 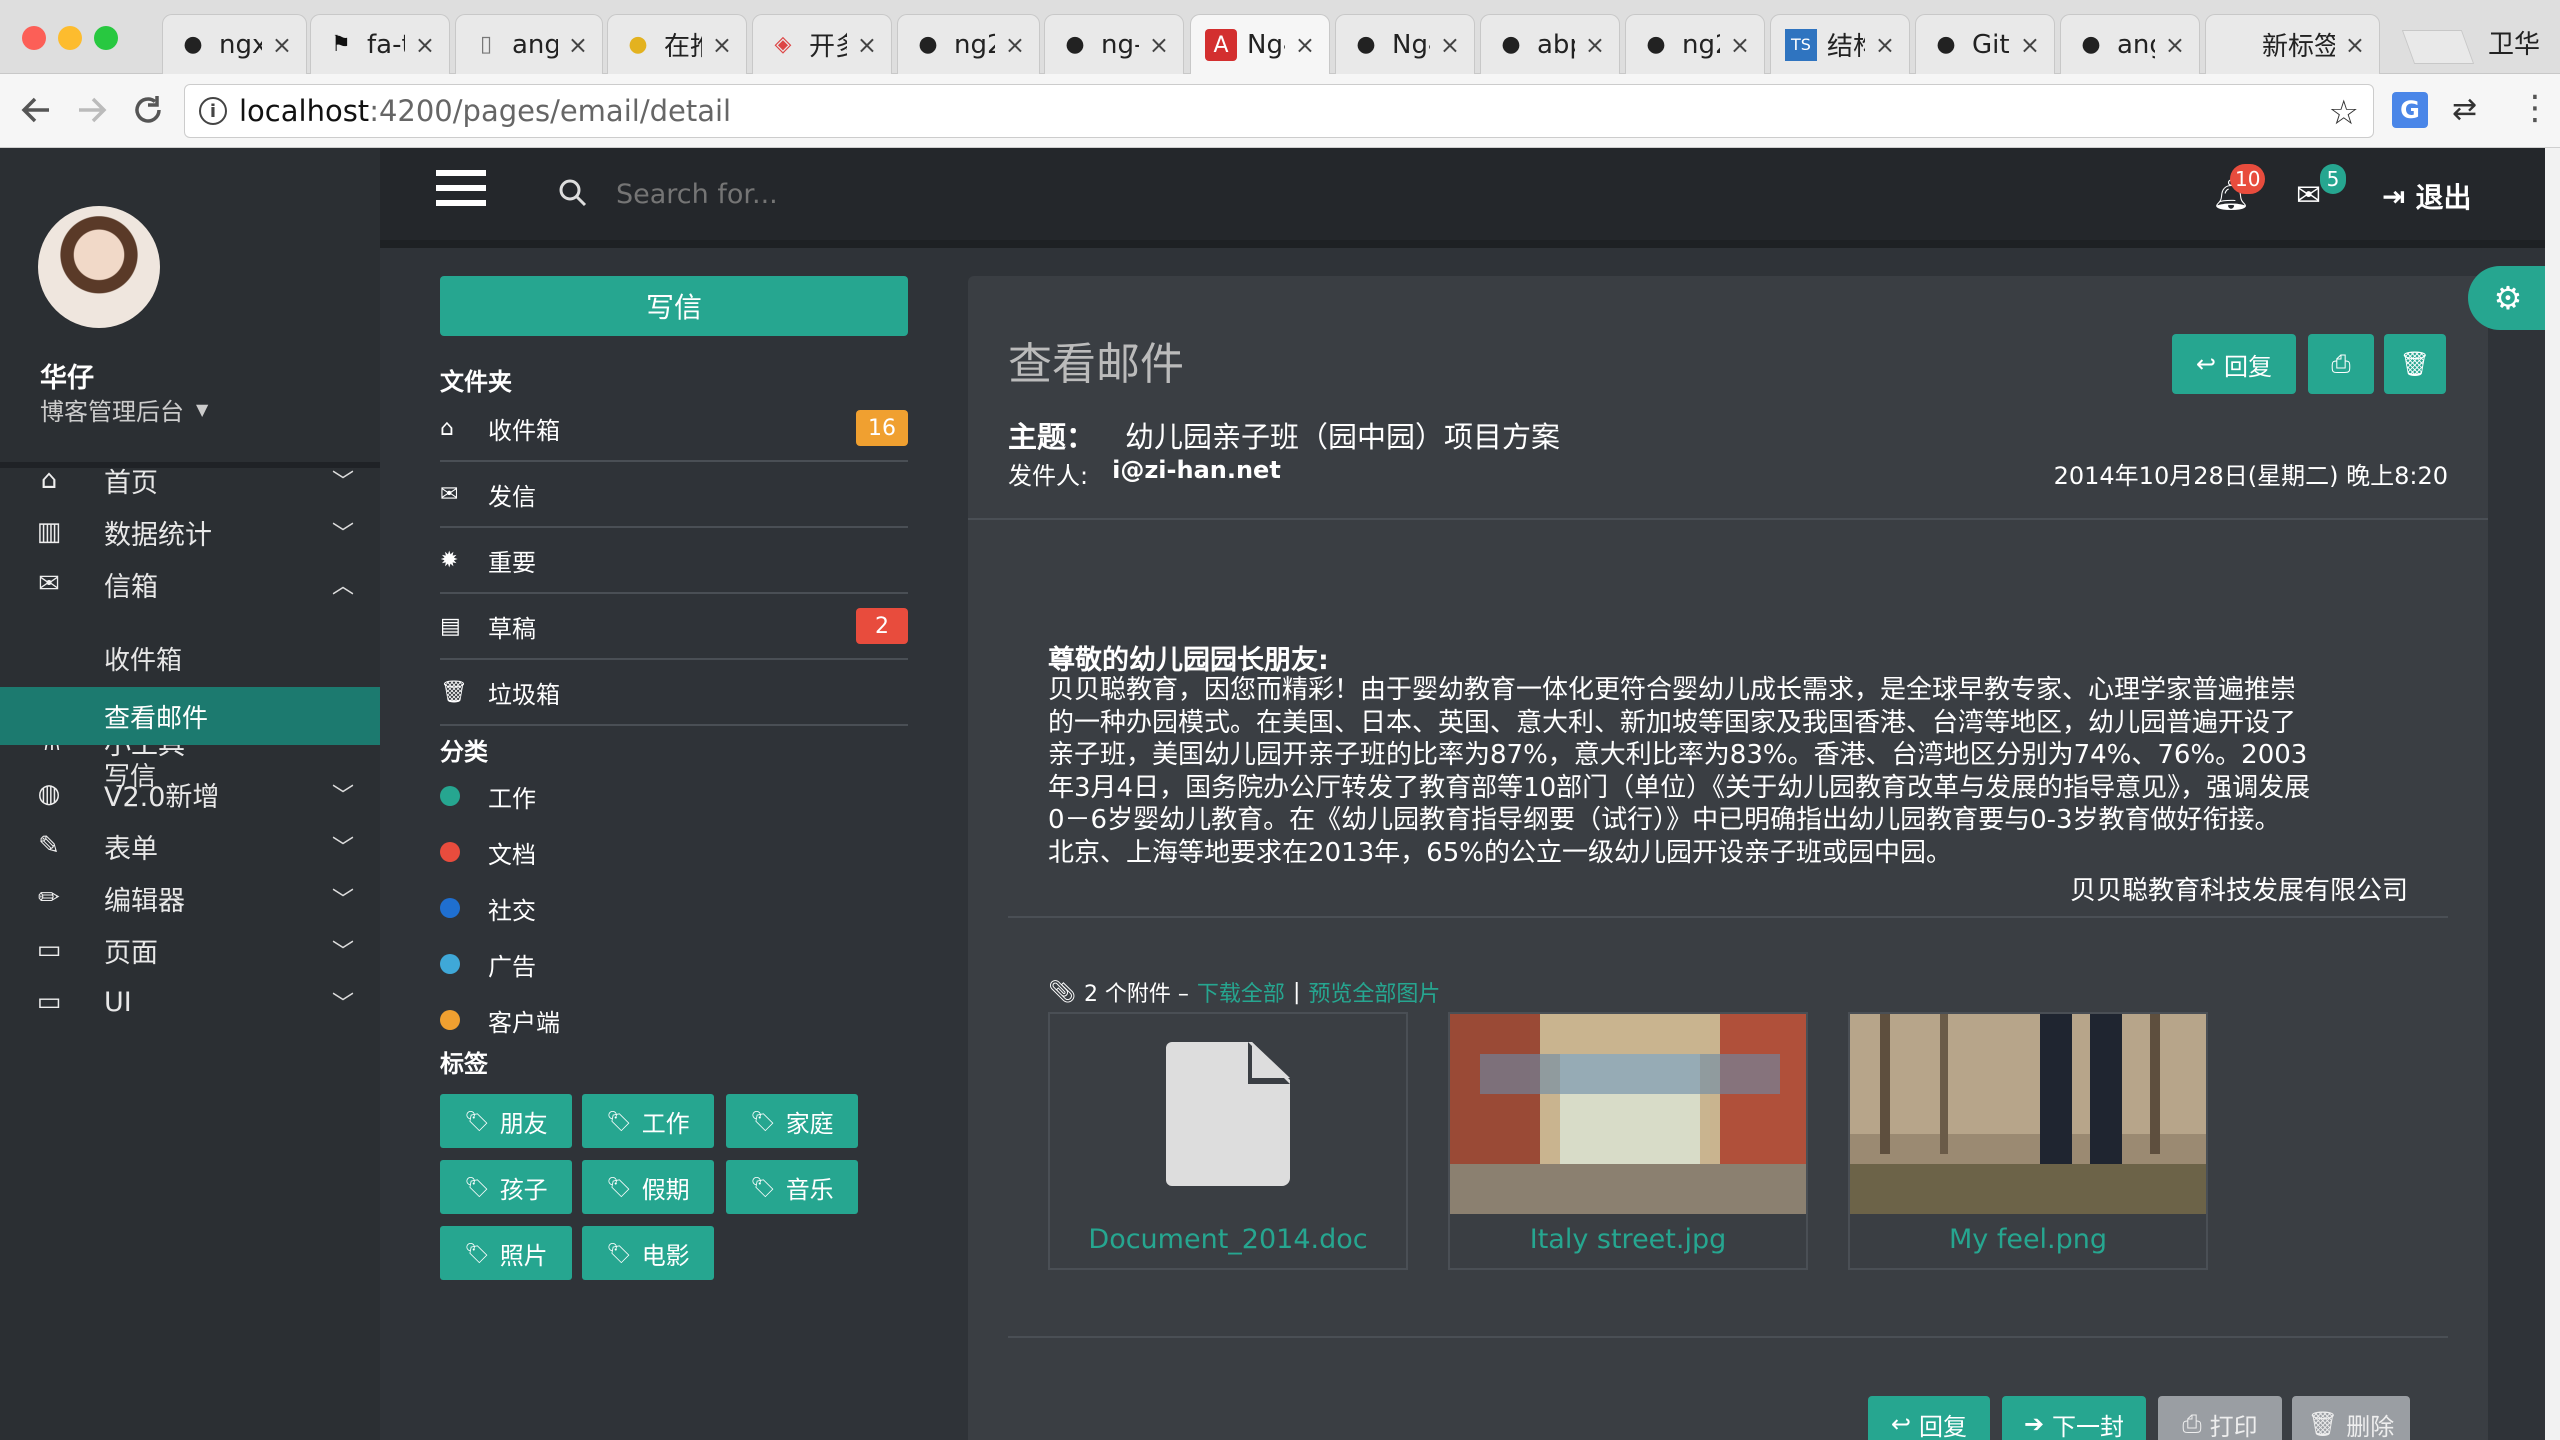 What do you see at coordinates (674, 429) in the screenshot?
I see `folder-item: ⌂ 收件箱 16` at bounding box center [674, 429].